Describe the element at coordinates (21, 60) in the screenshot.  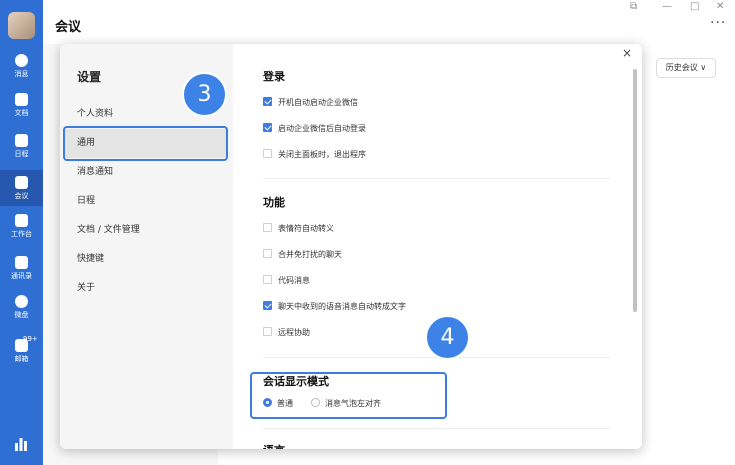
I see `chat-icon` at that location.